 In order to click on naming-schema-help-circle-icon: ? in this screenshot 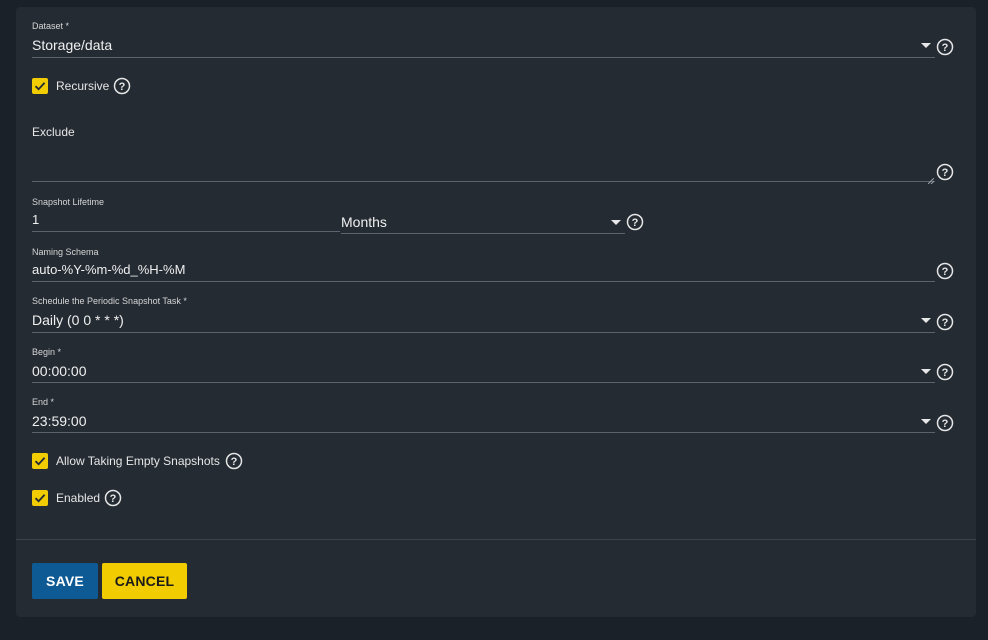, I will do `click(945, 271)`.